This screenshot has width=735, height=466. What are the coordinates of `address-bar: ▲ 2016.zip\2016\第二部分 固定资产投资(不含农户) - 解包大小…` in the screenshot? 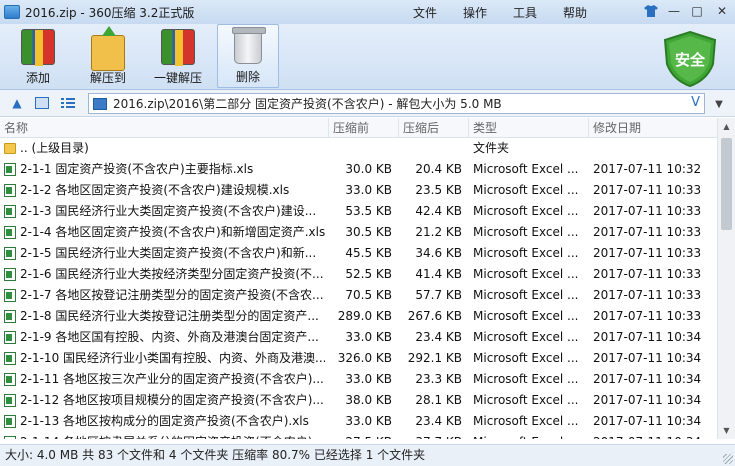 It's located at (367, 103).